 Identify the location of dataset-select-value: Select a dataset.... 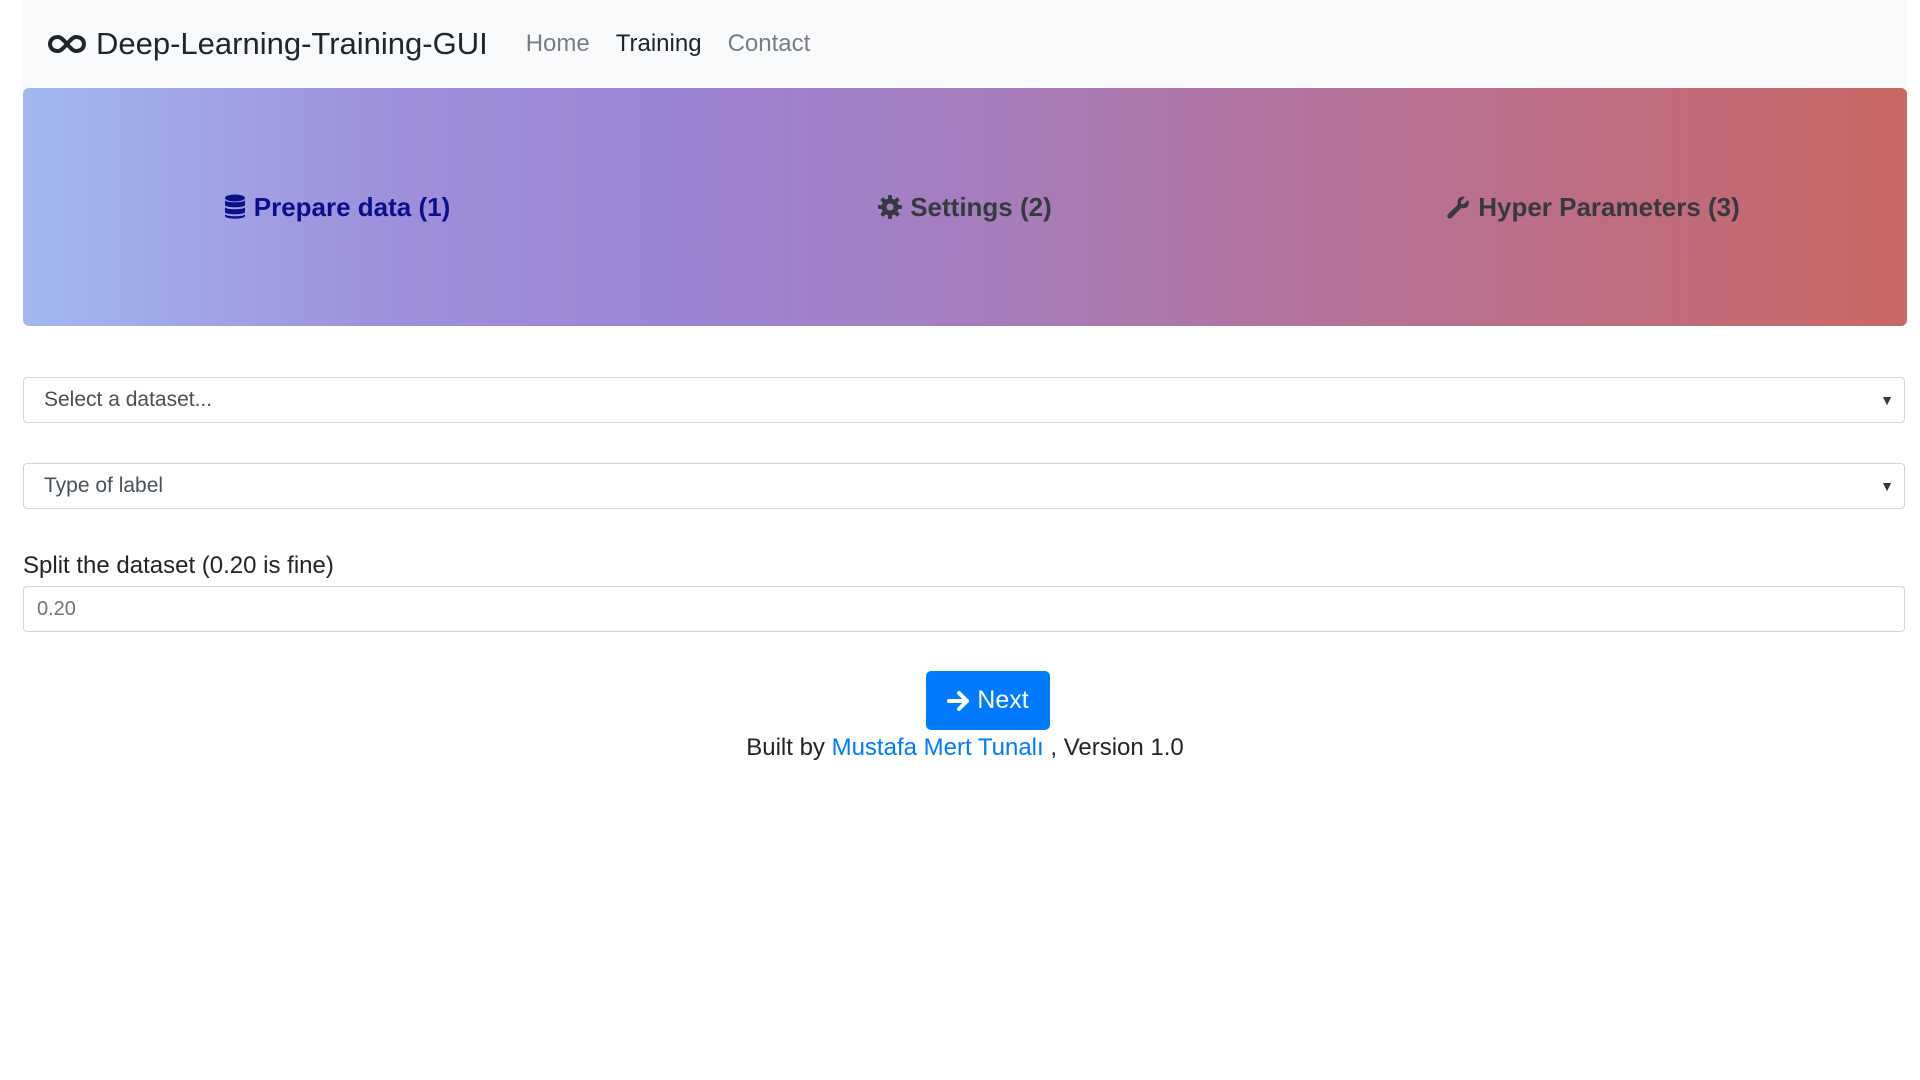
(128, 399).